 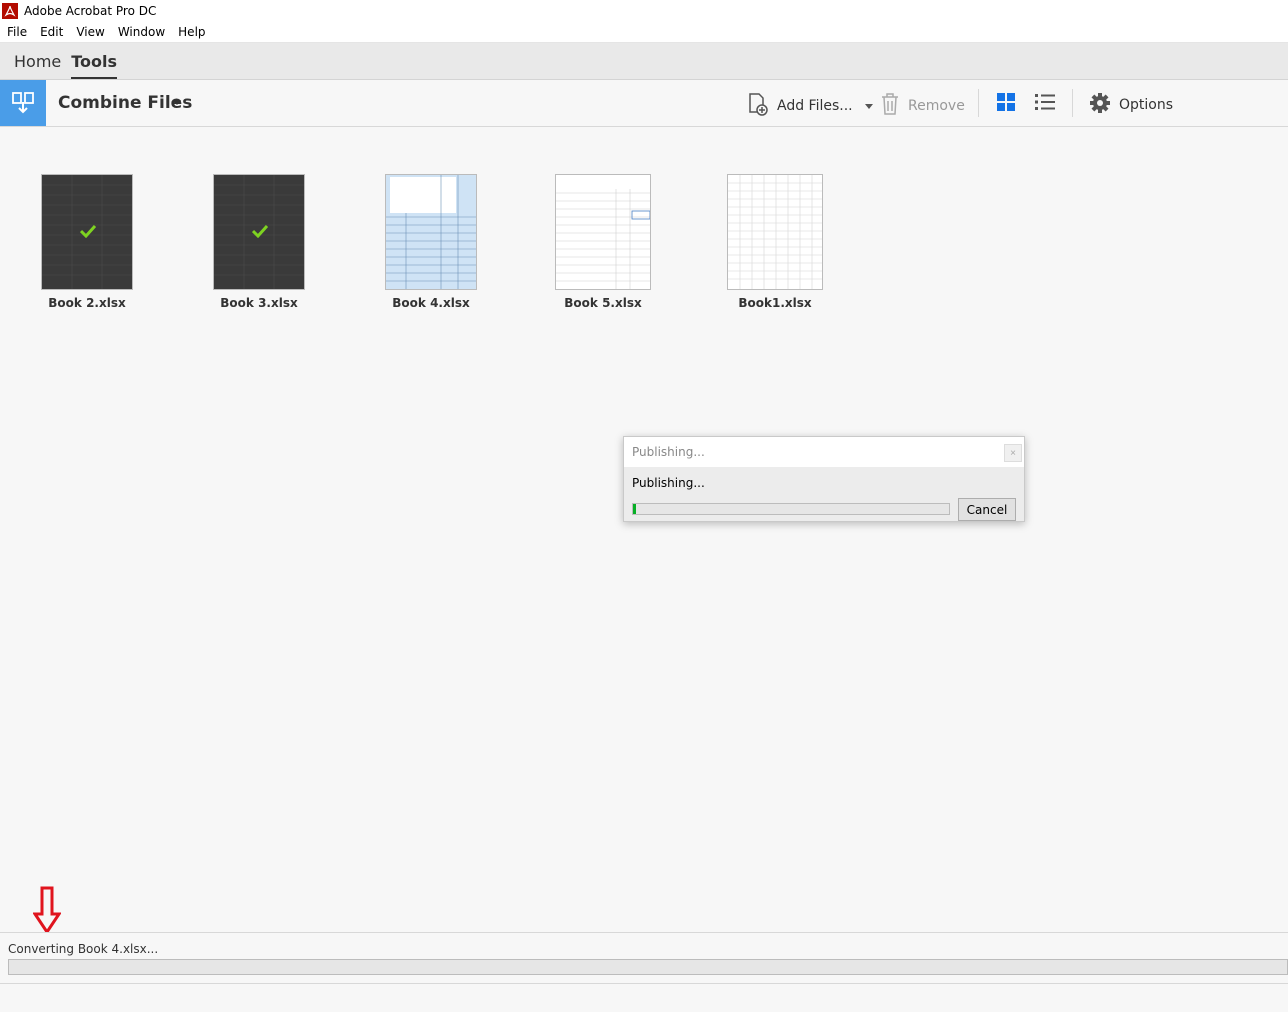 I want to click on tab-tools: Tools, so click(x=94, y=65).